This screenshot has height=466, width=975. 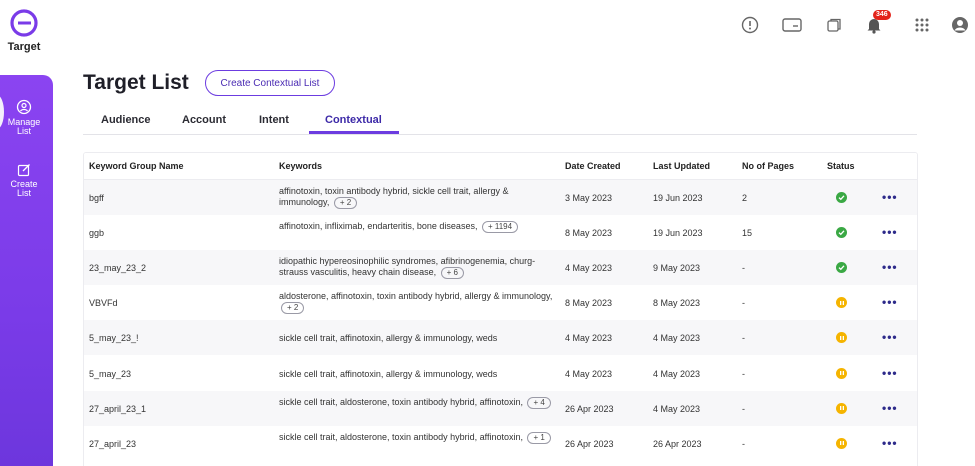 I want to click on no-of-pages: 2, so click(x=745, y=198).